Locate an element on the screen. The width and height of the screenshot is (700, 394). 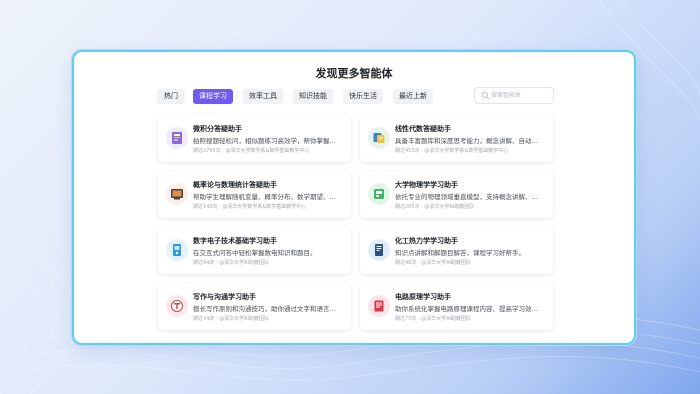
physics-icon is located at coordinates (379, 194).